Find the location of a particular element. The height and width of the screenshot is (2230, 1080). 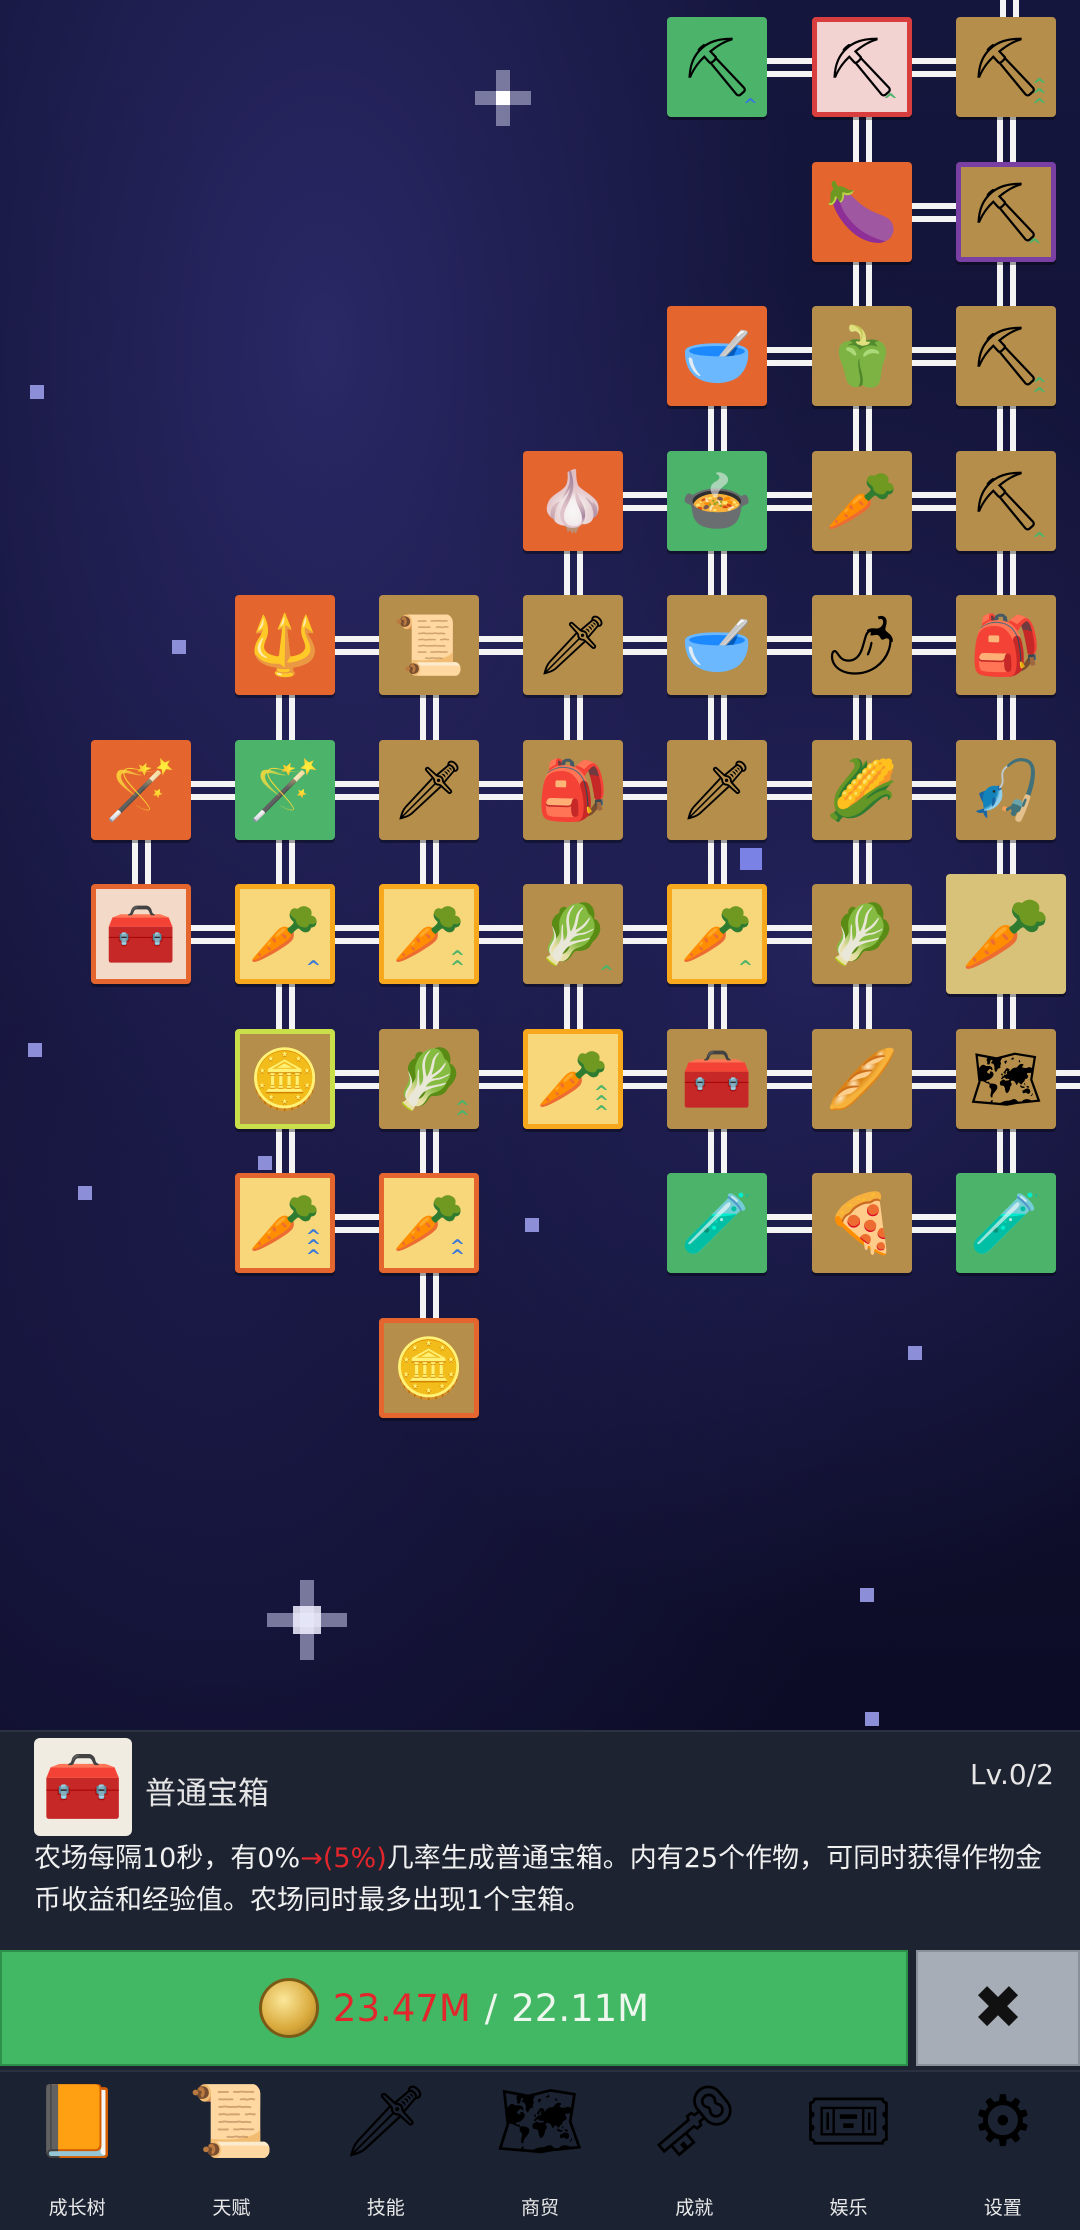

scroll-icon: 📜 is located at coordinates (231, 2121).